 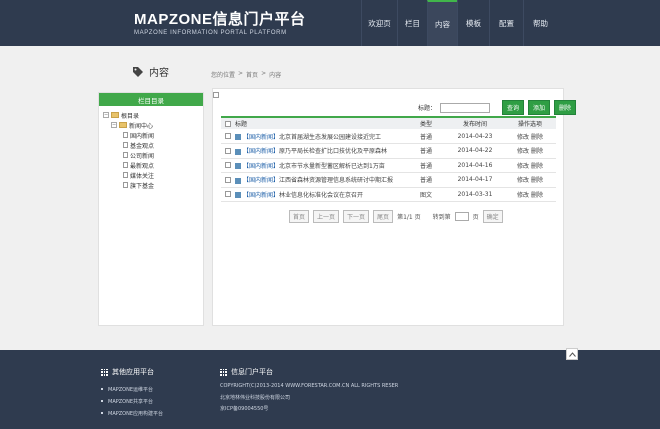 I want to click on header-date: 发布时间, so click(x=475, y=122).